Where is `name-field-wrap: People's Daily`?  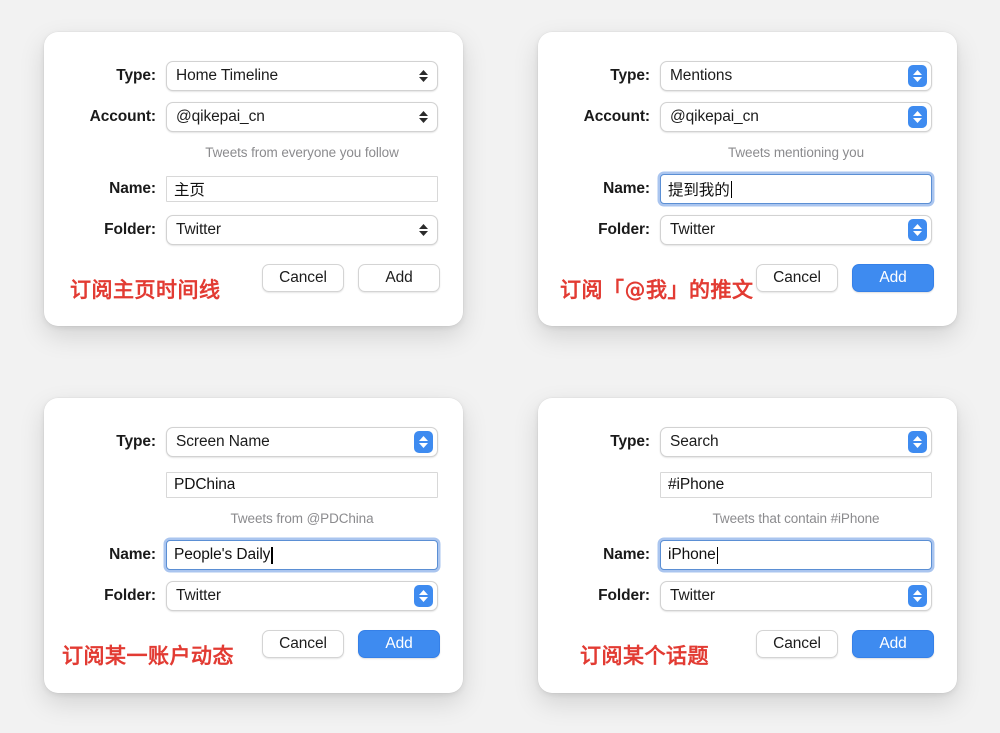 name-field-wrap: People's Daily is located at coordinates (302, 555).